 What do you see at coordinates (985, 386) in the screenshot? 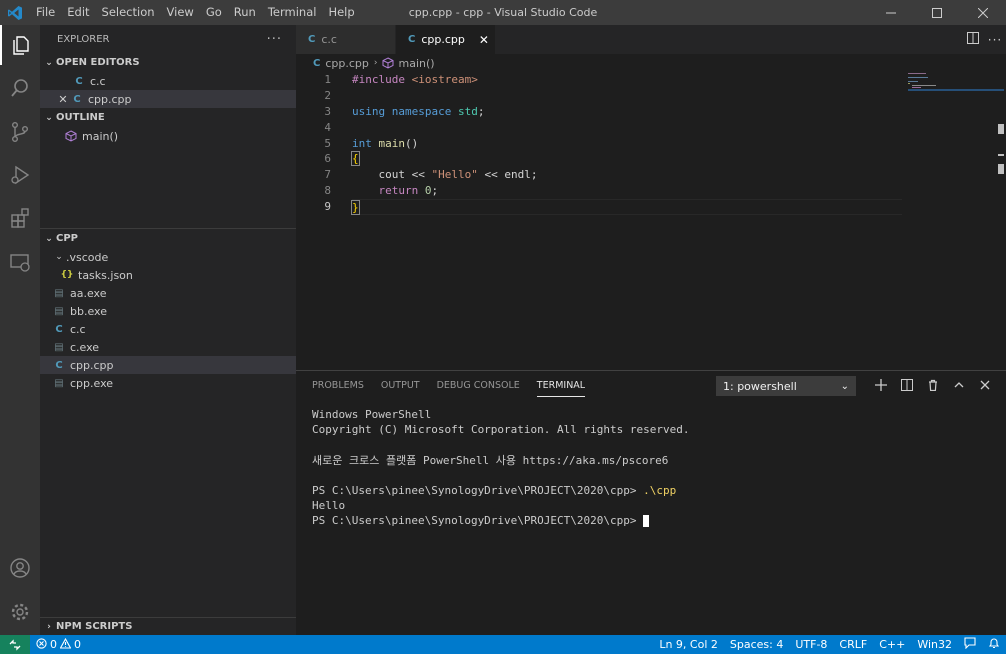
I see `close-panel-icon` at bounding box center [985, 386].